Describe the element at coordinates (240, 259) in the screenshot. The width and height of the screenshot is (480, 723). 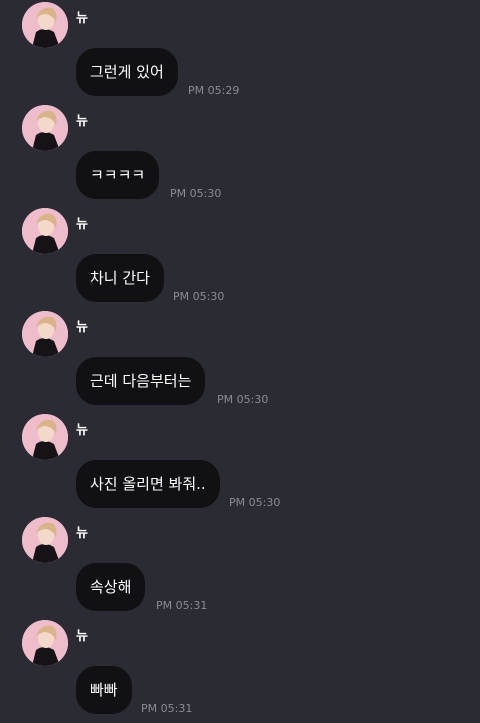
I see `message-row: 뉴 차니 간다 PM 05:30` at that location.